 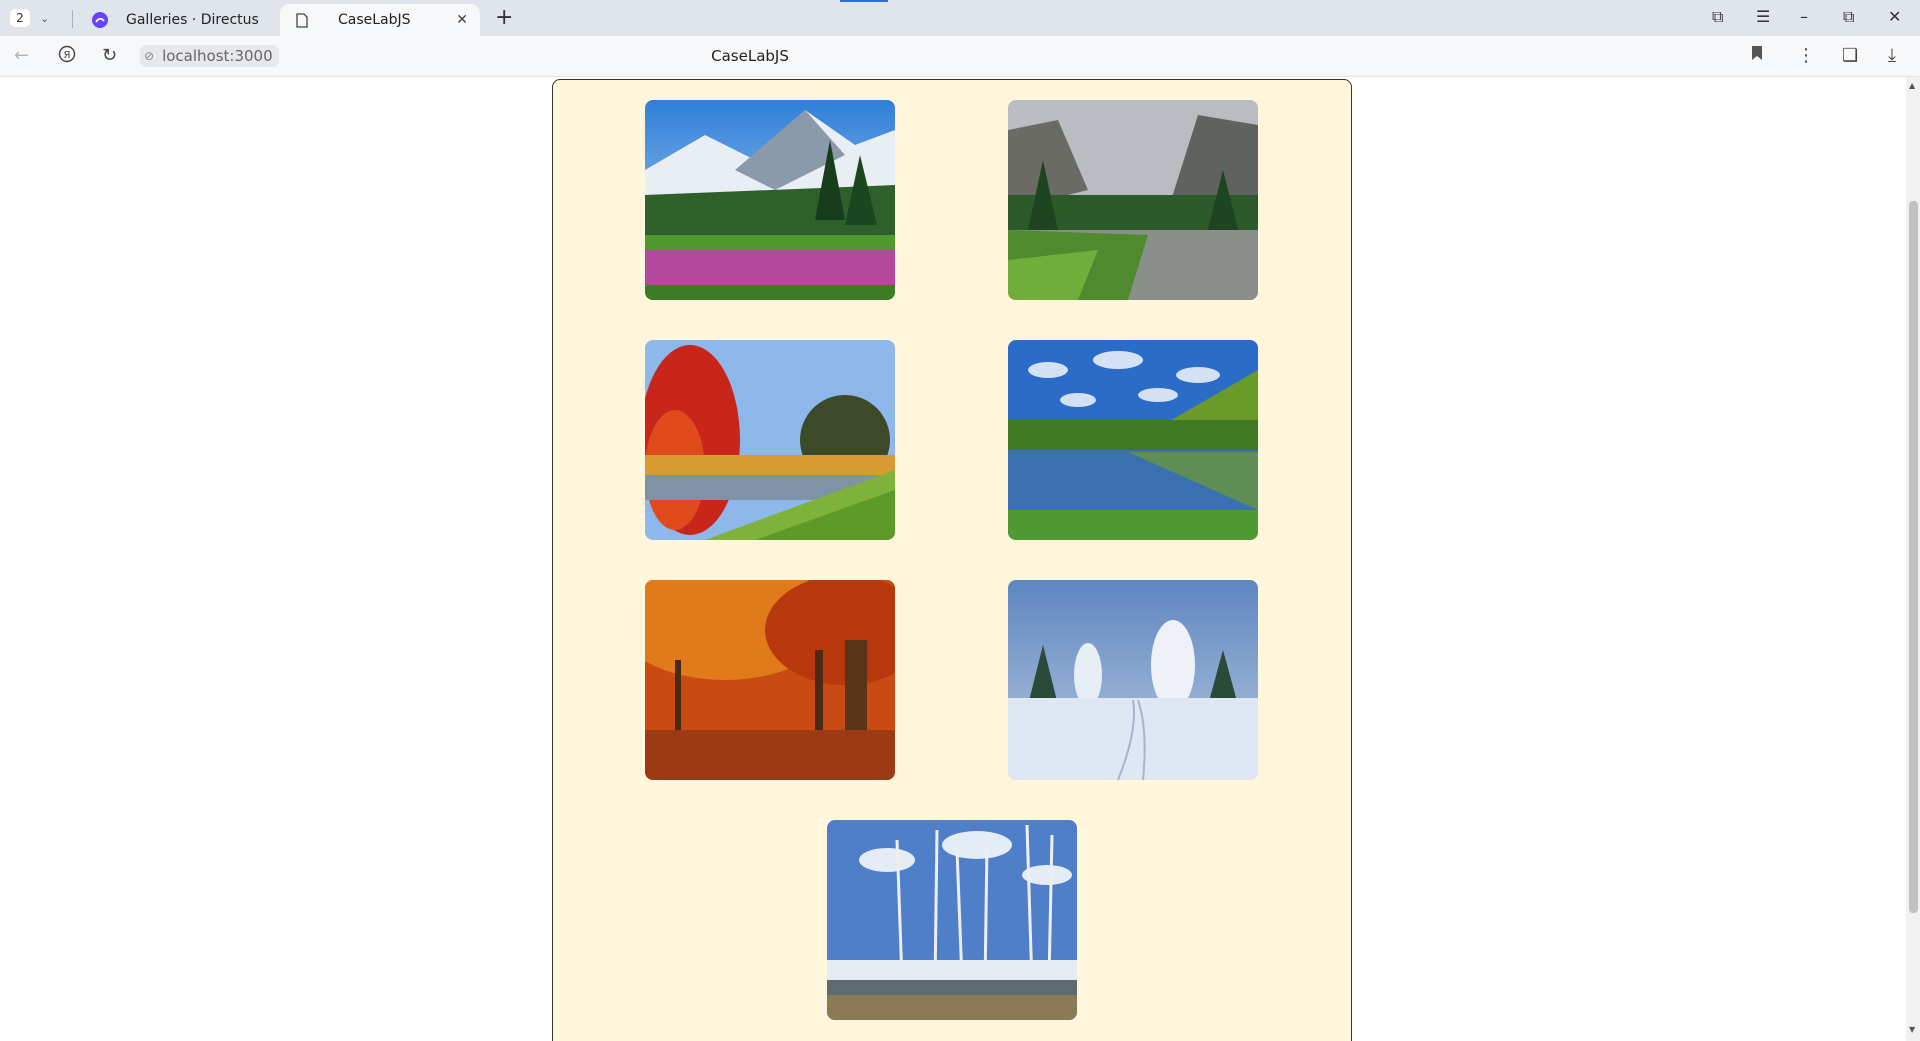 What do you see at coordinates (770, 440) in the screenshot?
I see `gallery-image-autumn-lake` at bounding box center [770, 440].